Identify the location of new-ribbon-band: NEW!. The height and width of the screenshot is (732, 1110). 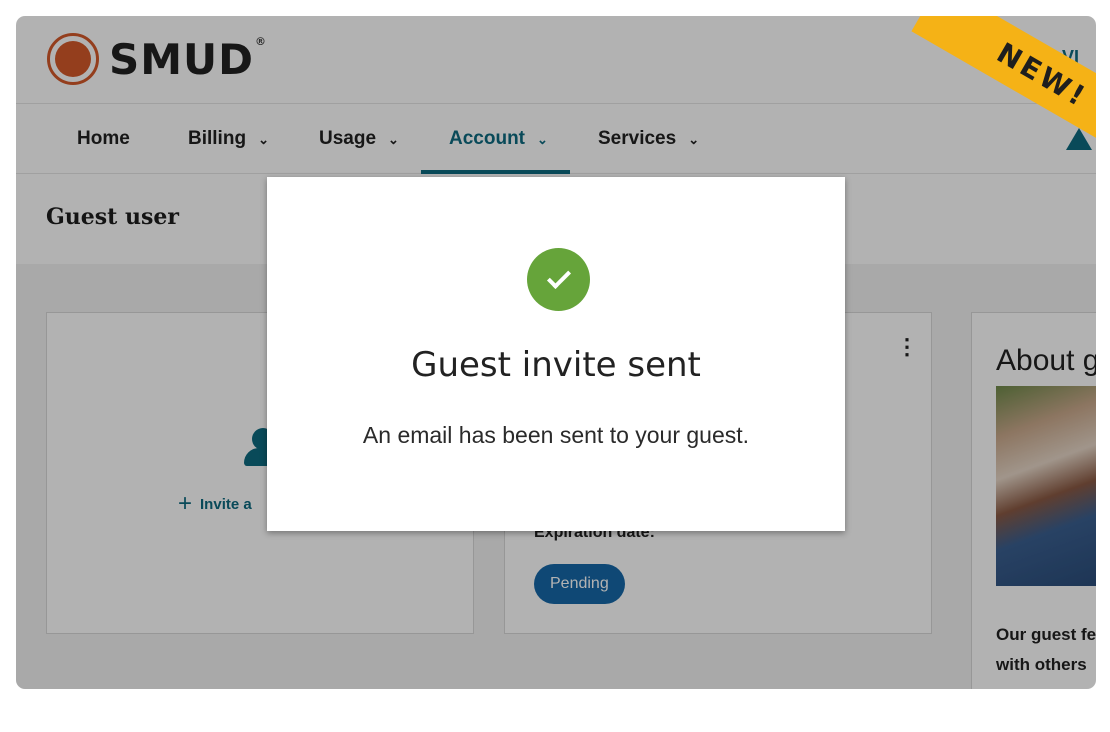
(1003, 89).